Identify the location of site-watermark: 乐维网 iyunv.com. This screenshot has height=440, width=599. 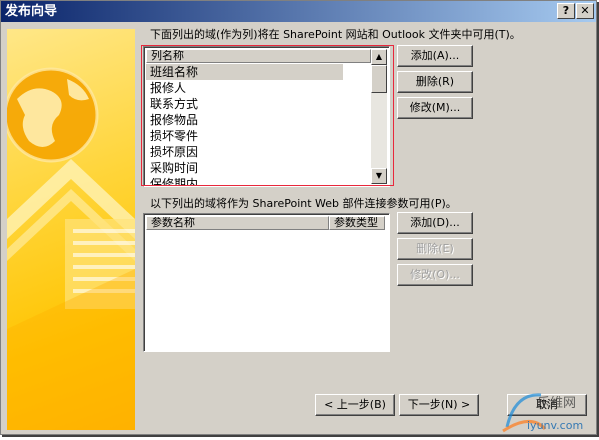
(549, 410).